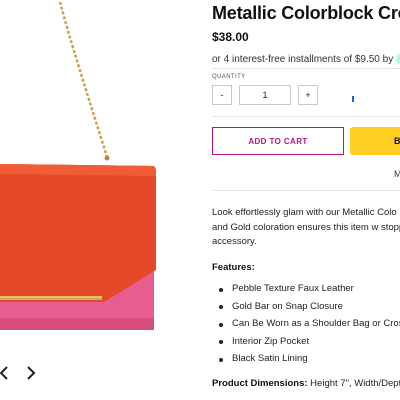 The width and height of the screenshot is (400, 400). What do you see at coordinates (278, 141) in the screenshot?
I see `add-to-cart-button: ADD TO CART` at bounding box center [278, 141].